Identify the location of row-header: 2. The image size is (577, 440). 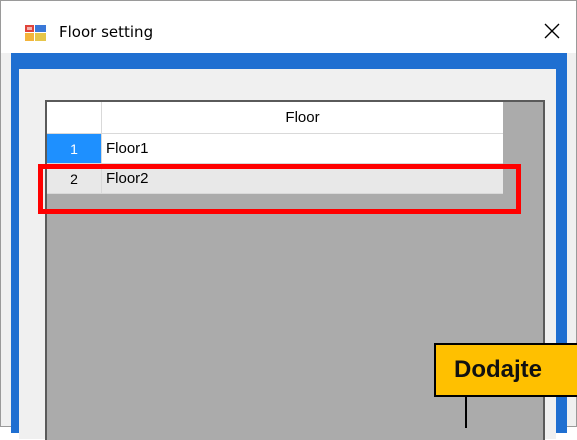
(74, 179).